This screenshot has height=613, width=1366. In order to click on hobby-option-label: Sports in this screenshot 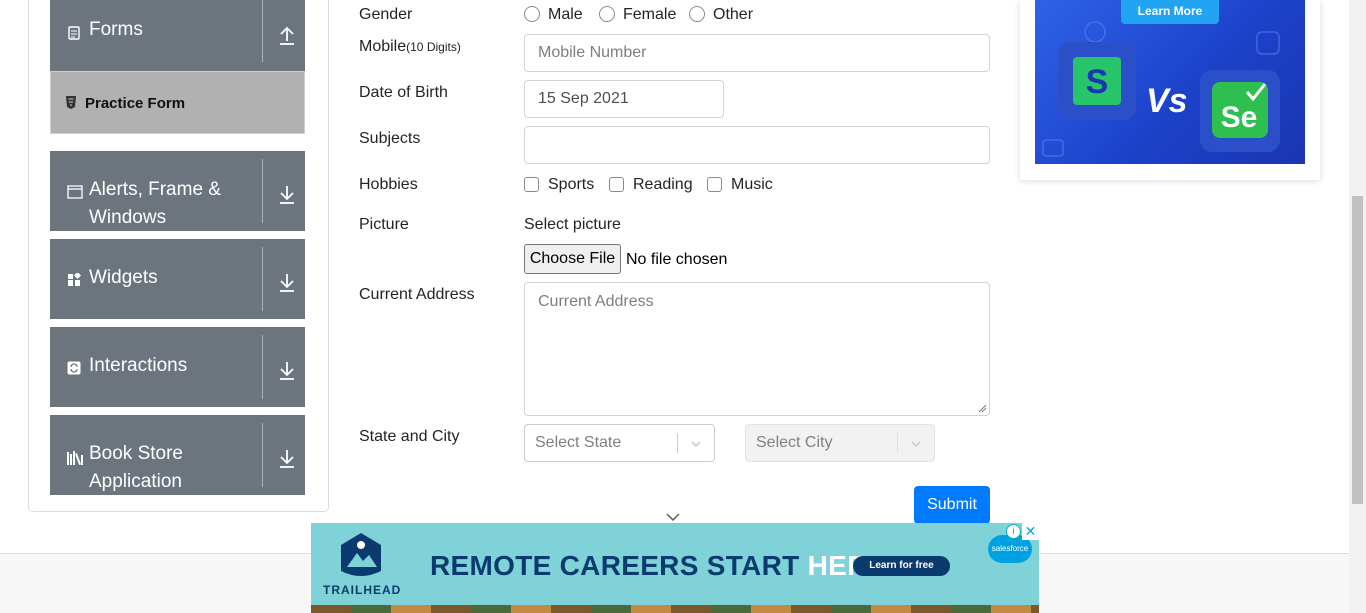, I will do `click(571, 185)`.